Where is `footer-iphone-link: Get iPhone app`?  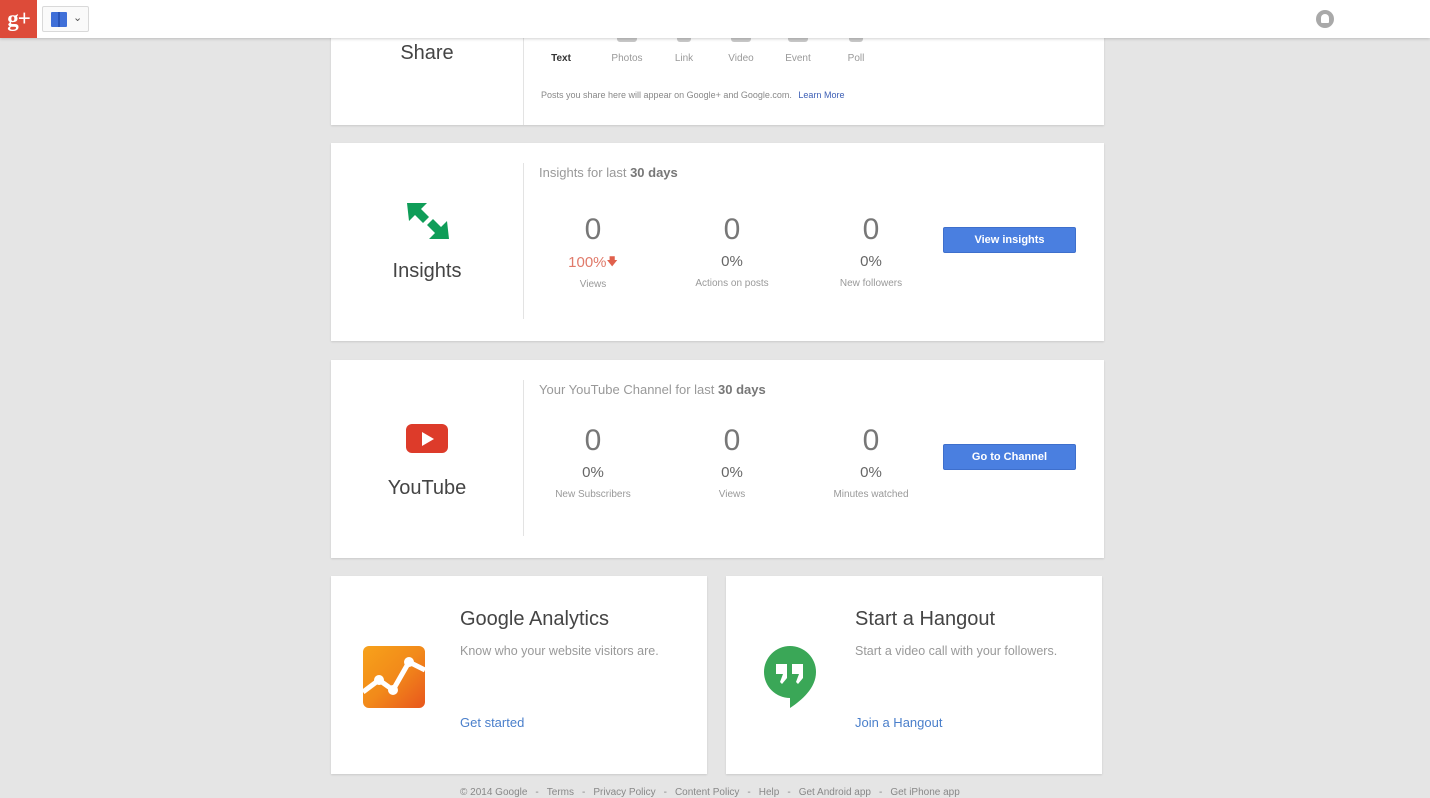 footer-iphone-link: Get iPhone app is located at coordinates (925, 792).